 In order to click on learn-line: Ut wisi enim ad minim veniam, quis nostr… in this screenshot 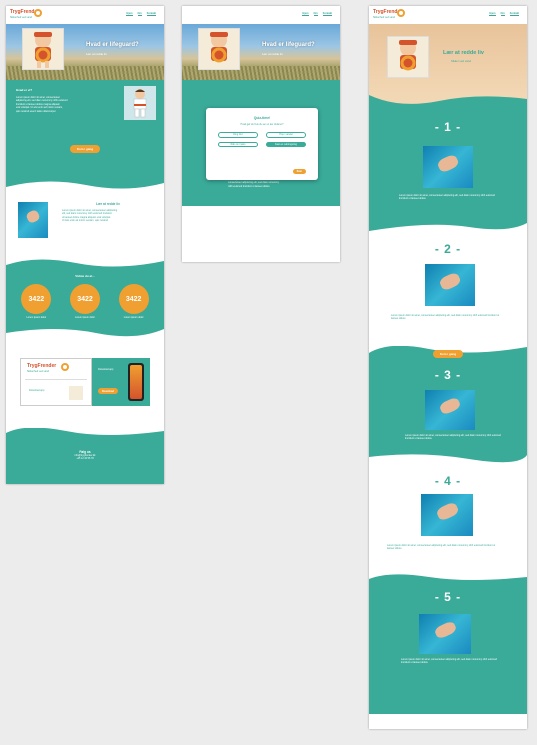, I will do `click(85, 221)`.